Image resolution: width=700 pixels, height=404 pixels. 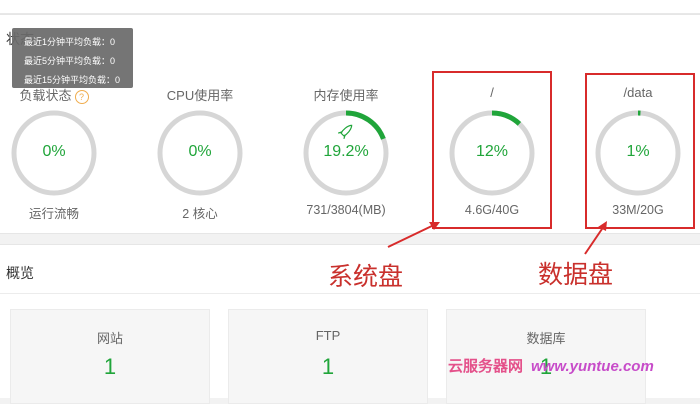 What do you see at coordinates (70, 61) in the screenshot?
I see `load-5min: 最近5分钟平均负载：0` at bounding box center [70, 61].